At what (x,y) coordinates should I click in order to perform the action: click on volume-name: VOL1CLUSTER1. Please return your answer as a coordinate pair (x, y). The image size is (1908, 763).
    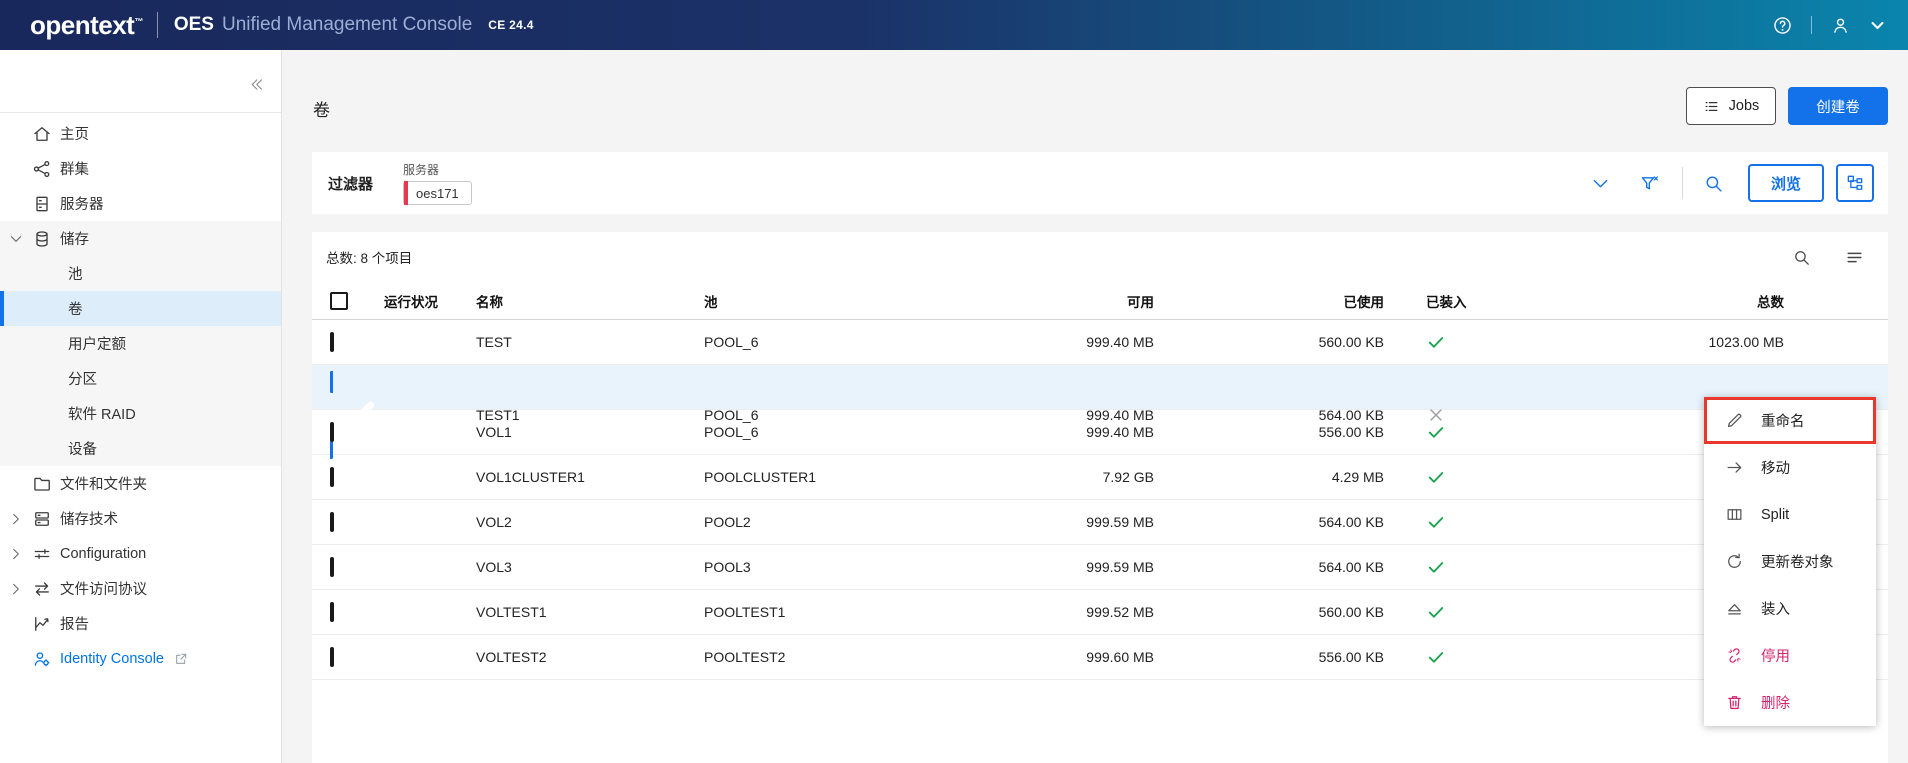
    Looking at the image, I should click on (530, 477).